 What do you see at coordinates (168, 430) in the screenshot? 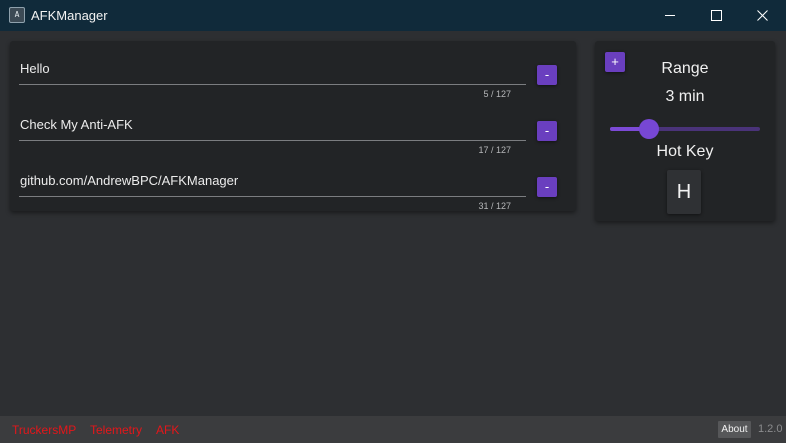
I see `status-afk: AFK` at bounding box center [168, 430].